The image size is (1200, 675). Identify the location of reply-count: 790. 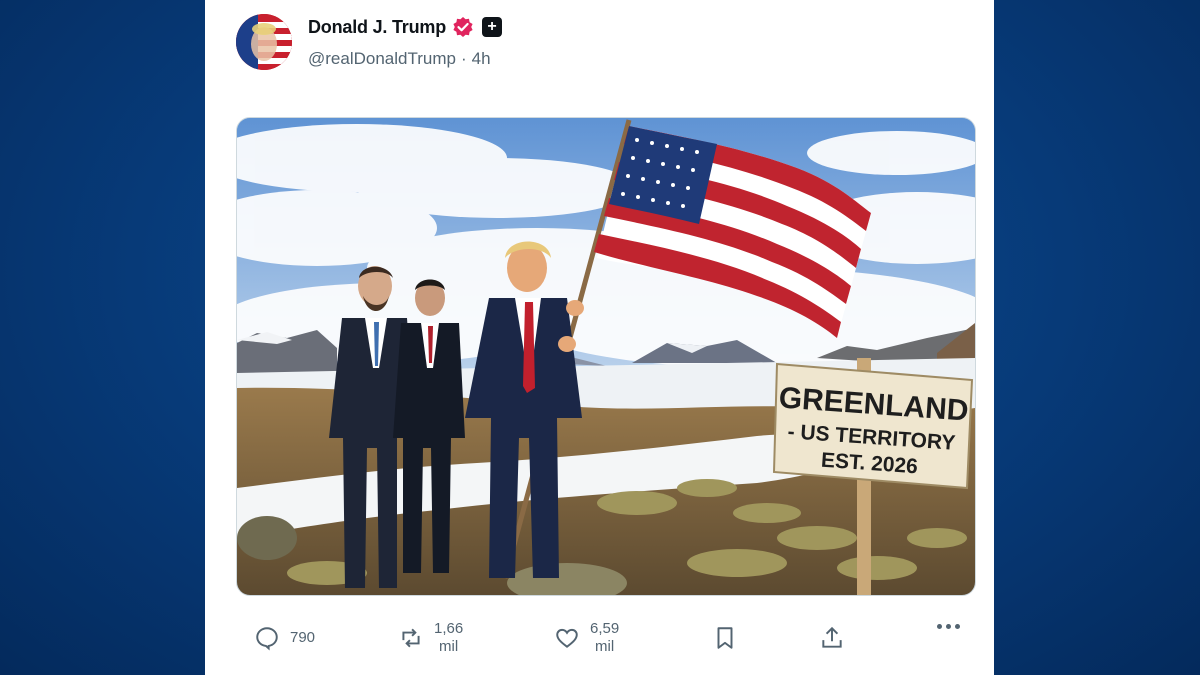
(303, 637).